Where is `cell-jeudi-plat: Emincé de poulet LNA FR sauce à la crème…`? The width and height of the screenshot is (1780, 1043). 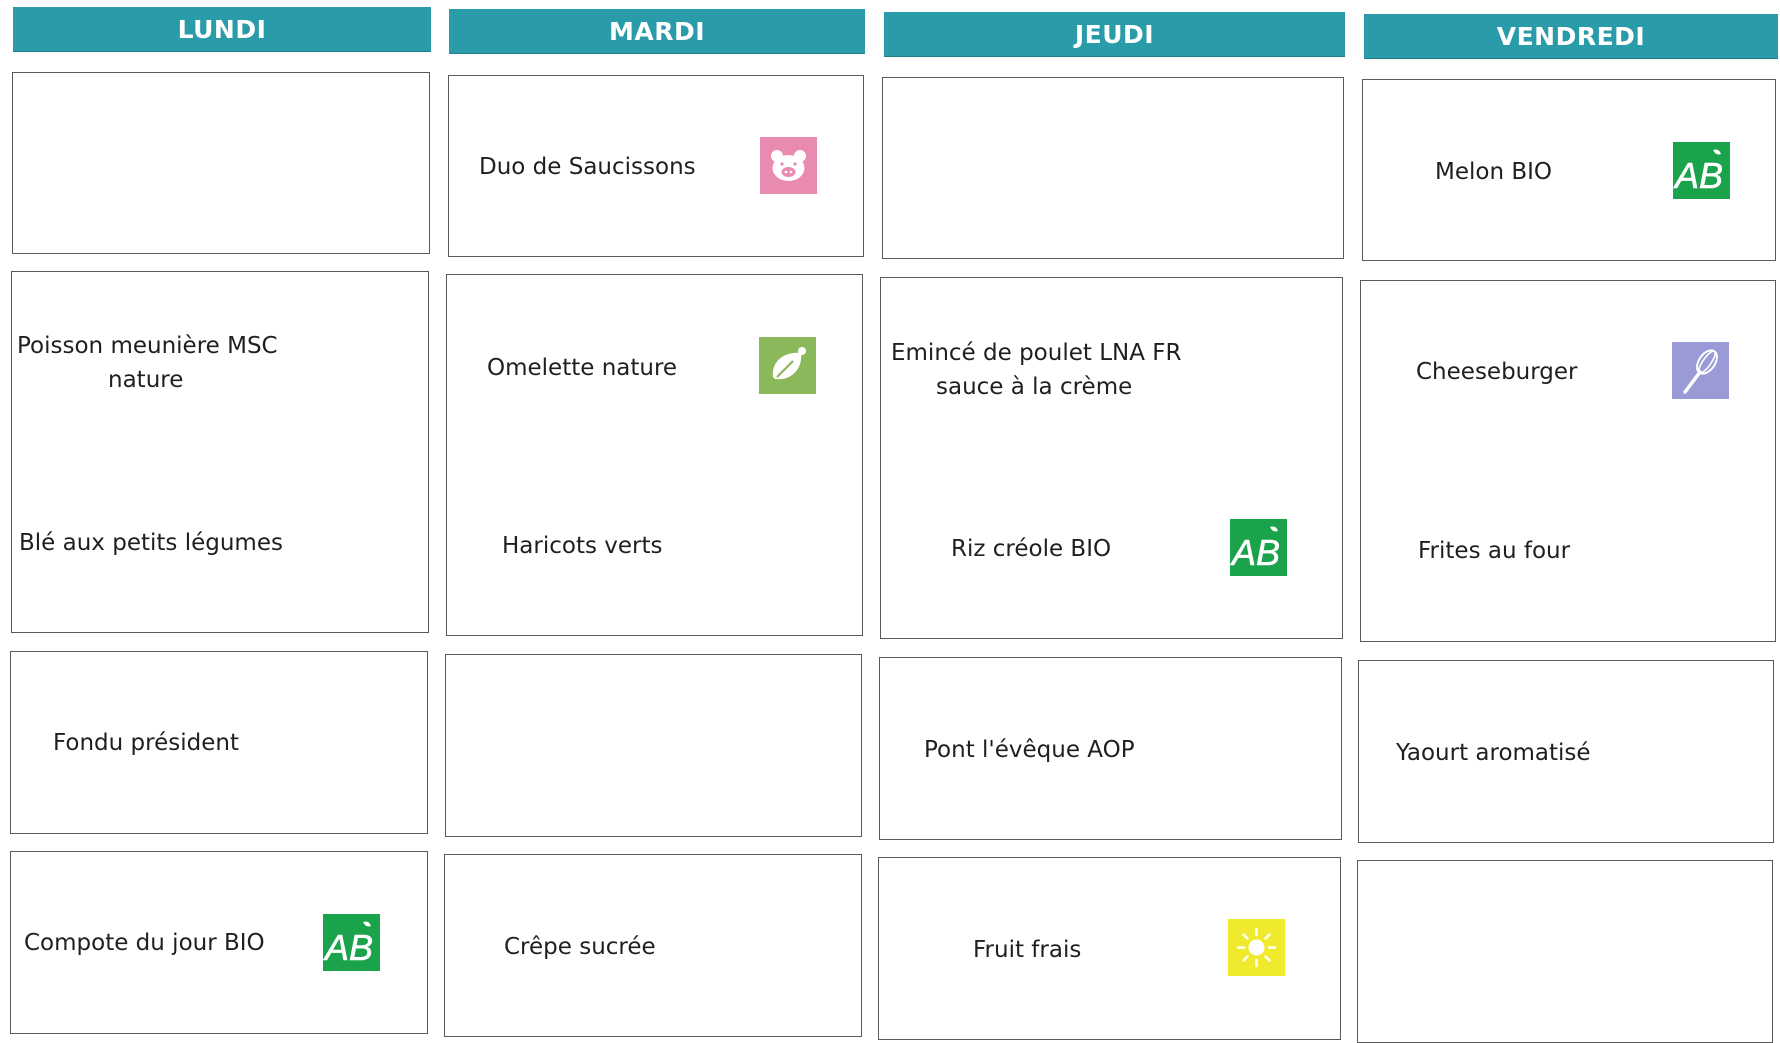 cell-jeudi-plat: Emincé de poulet LNA FR sauce à la crème… is located at coordinates (1111, 458).